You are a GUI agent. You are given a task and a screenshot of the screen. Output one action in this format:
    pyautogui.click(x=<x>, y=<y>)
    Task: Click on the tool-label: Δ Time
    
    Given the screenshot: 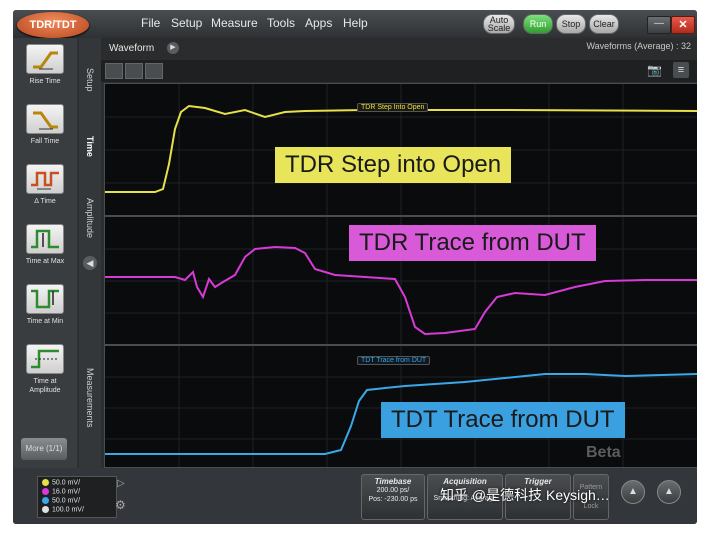 What is the action you would take?
    pyautogui.click(x=45, y=201)
    